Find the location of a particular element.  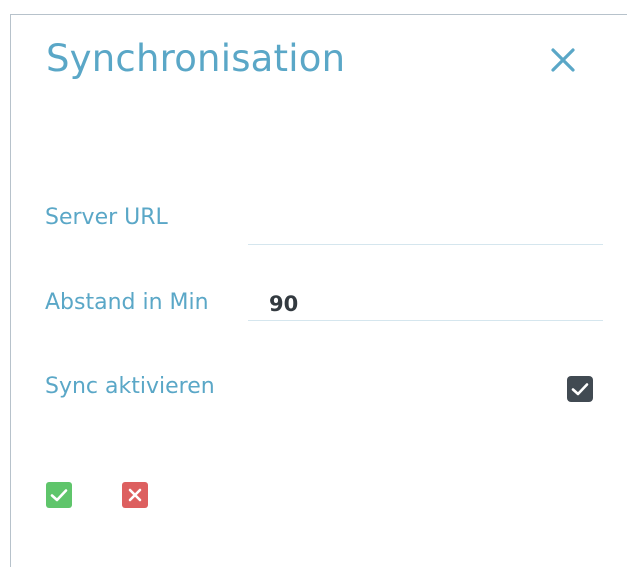

close-button is located at coordinates (563, 60).